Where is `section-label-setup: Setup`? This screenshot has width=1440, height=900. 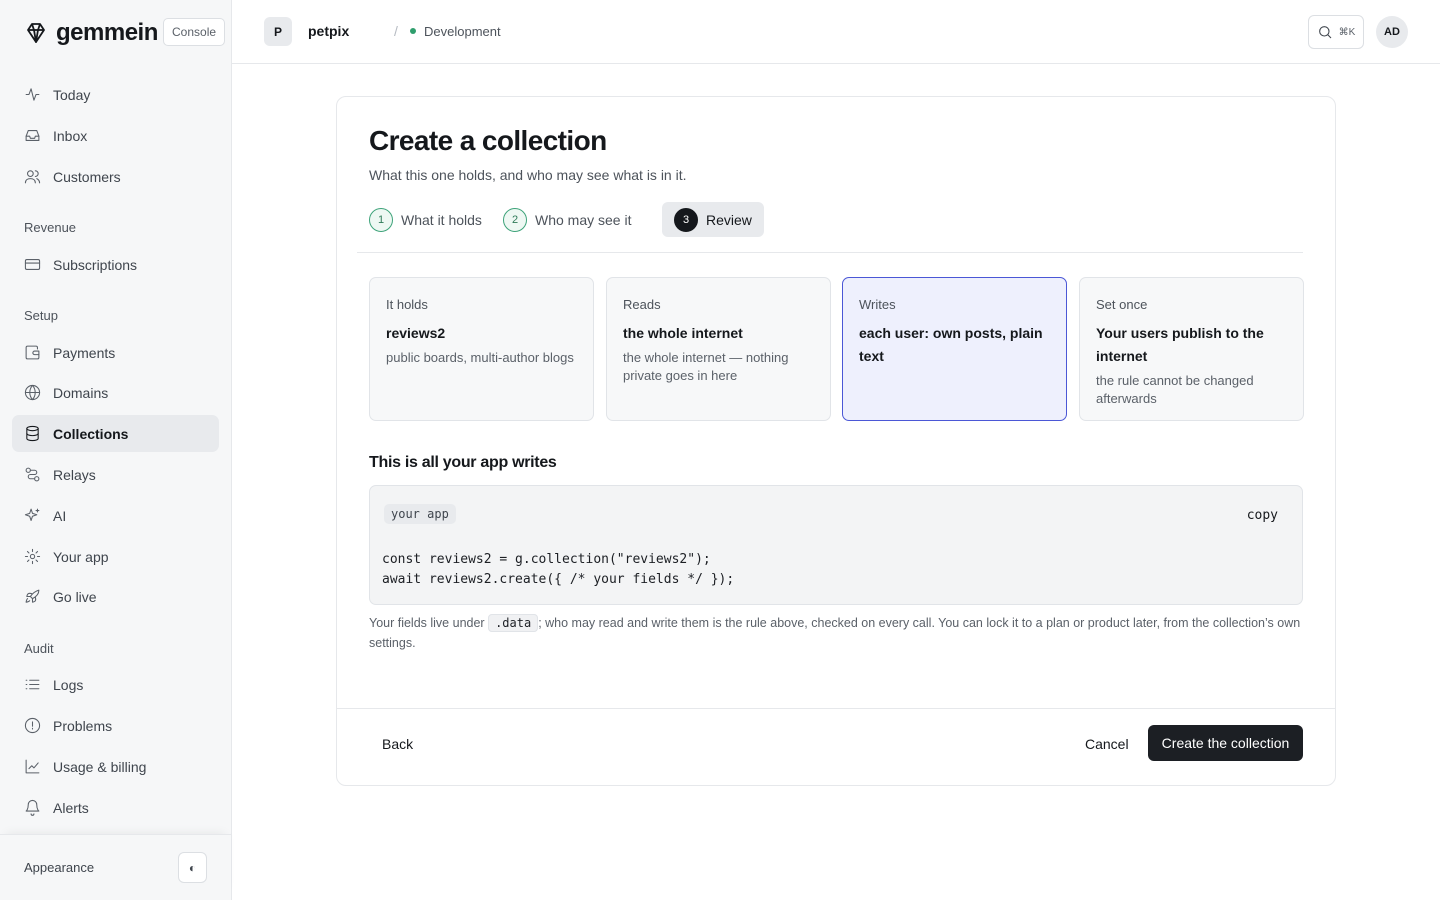 section-label-setup: Setup is located at coordinates (41, 315).